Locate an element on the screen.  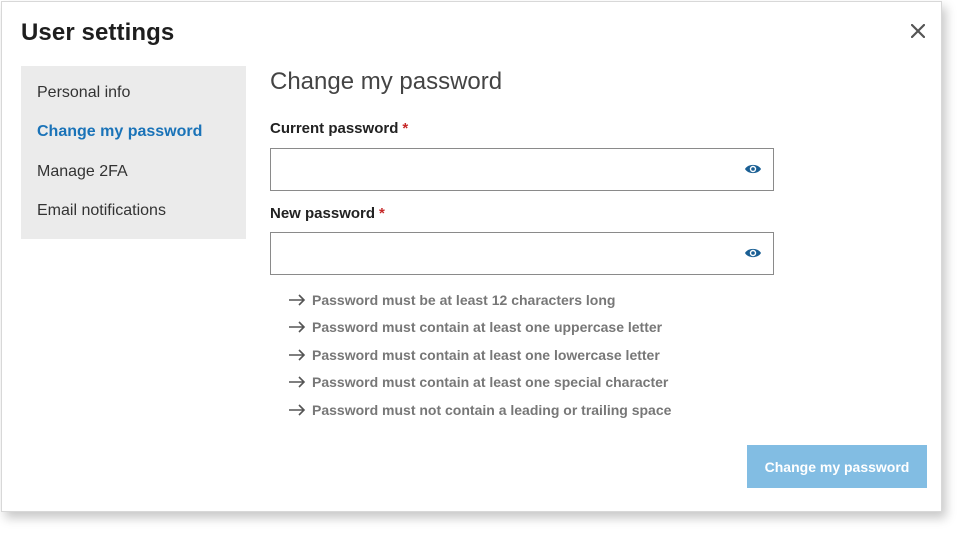
new-password-label: New password * is located at coordinates (327, 213).